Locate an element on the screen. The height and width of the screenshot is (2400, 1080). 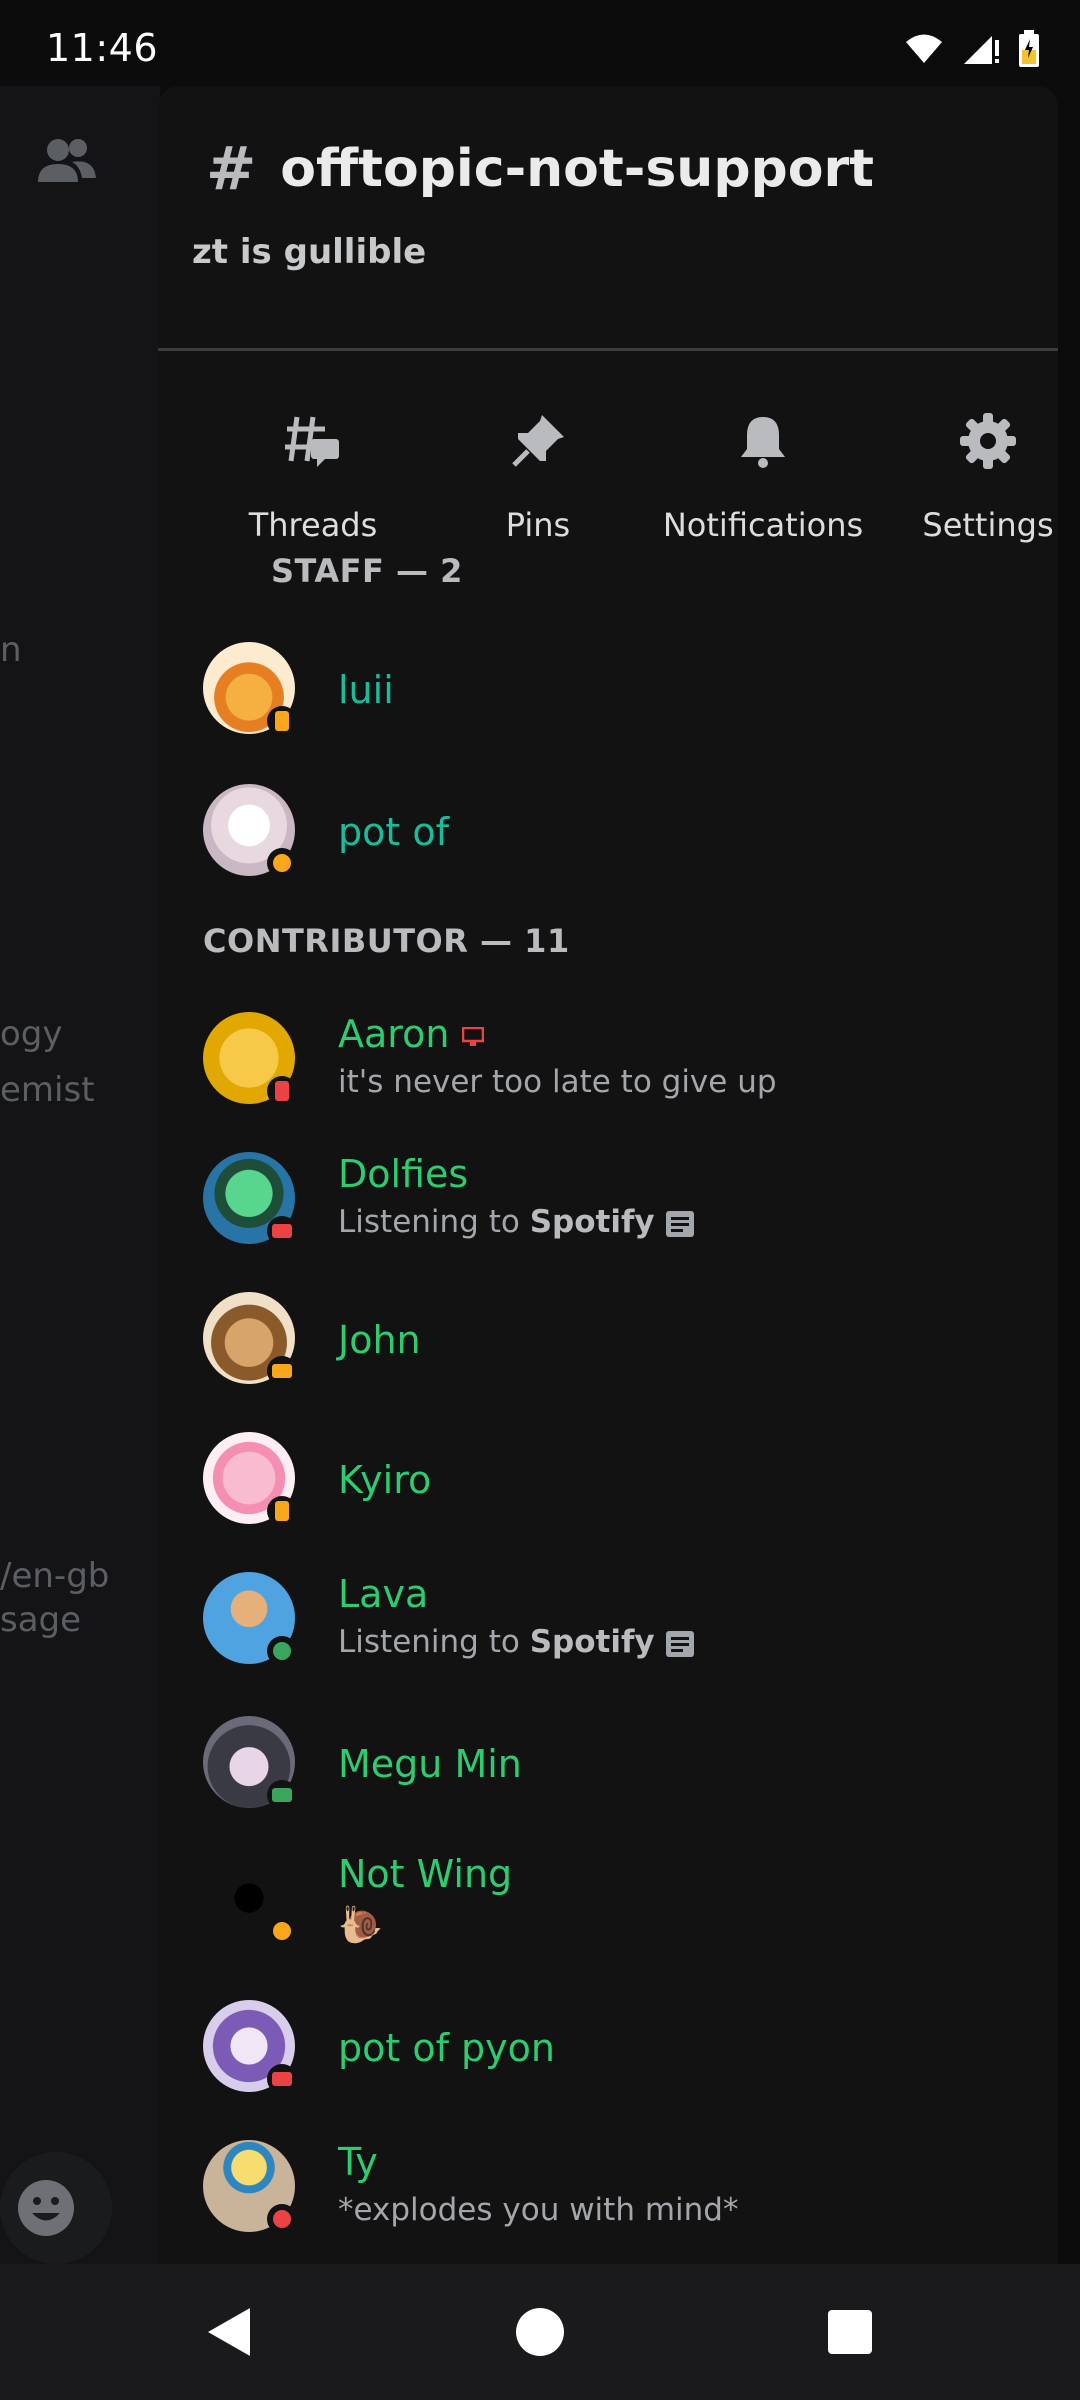
member-name: Dolfies is located at coordinates (403, 1174).